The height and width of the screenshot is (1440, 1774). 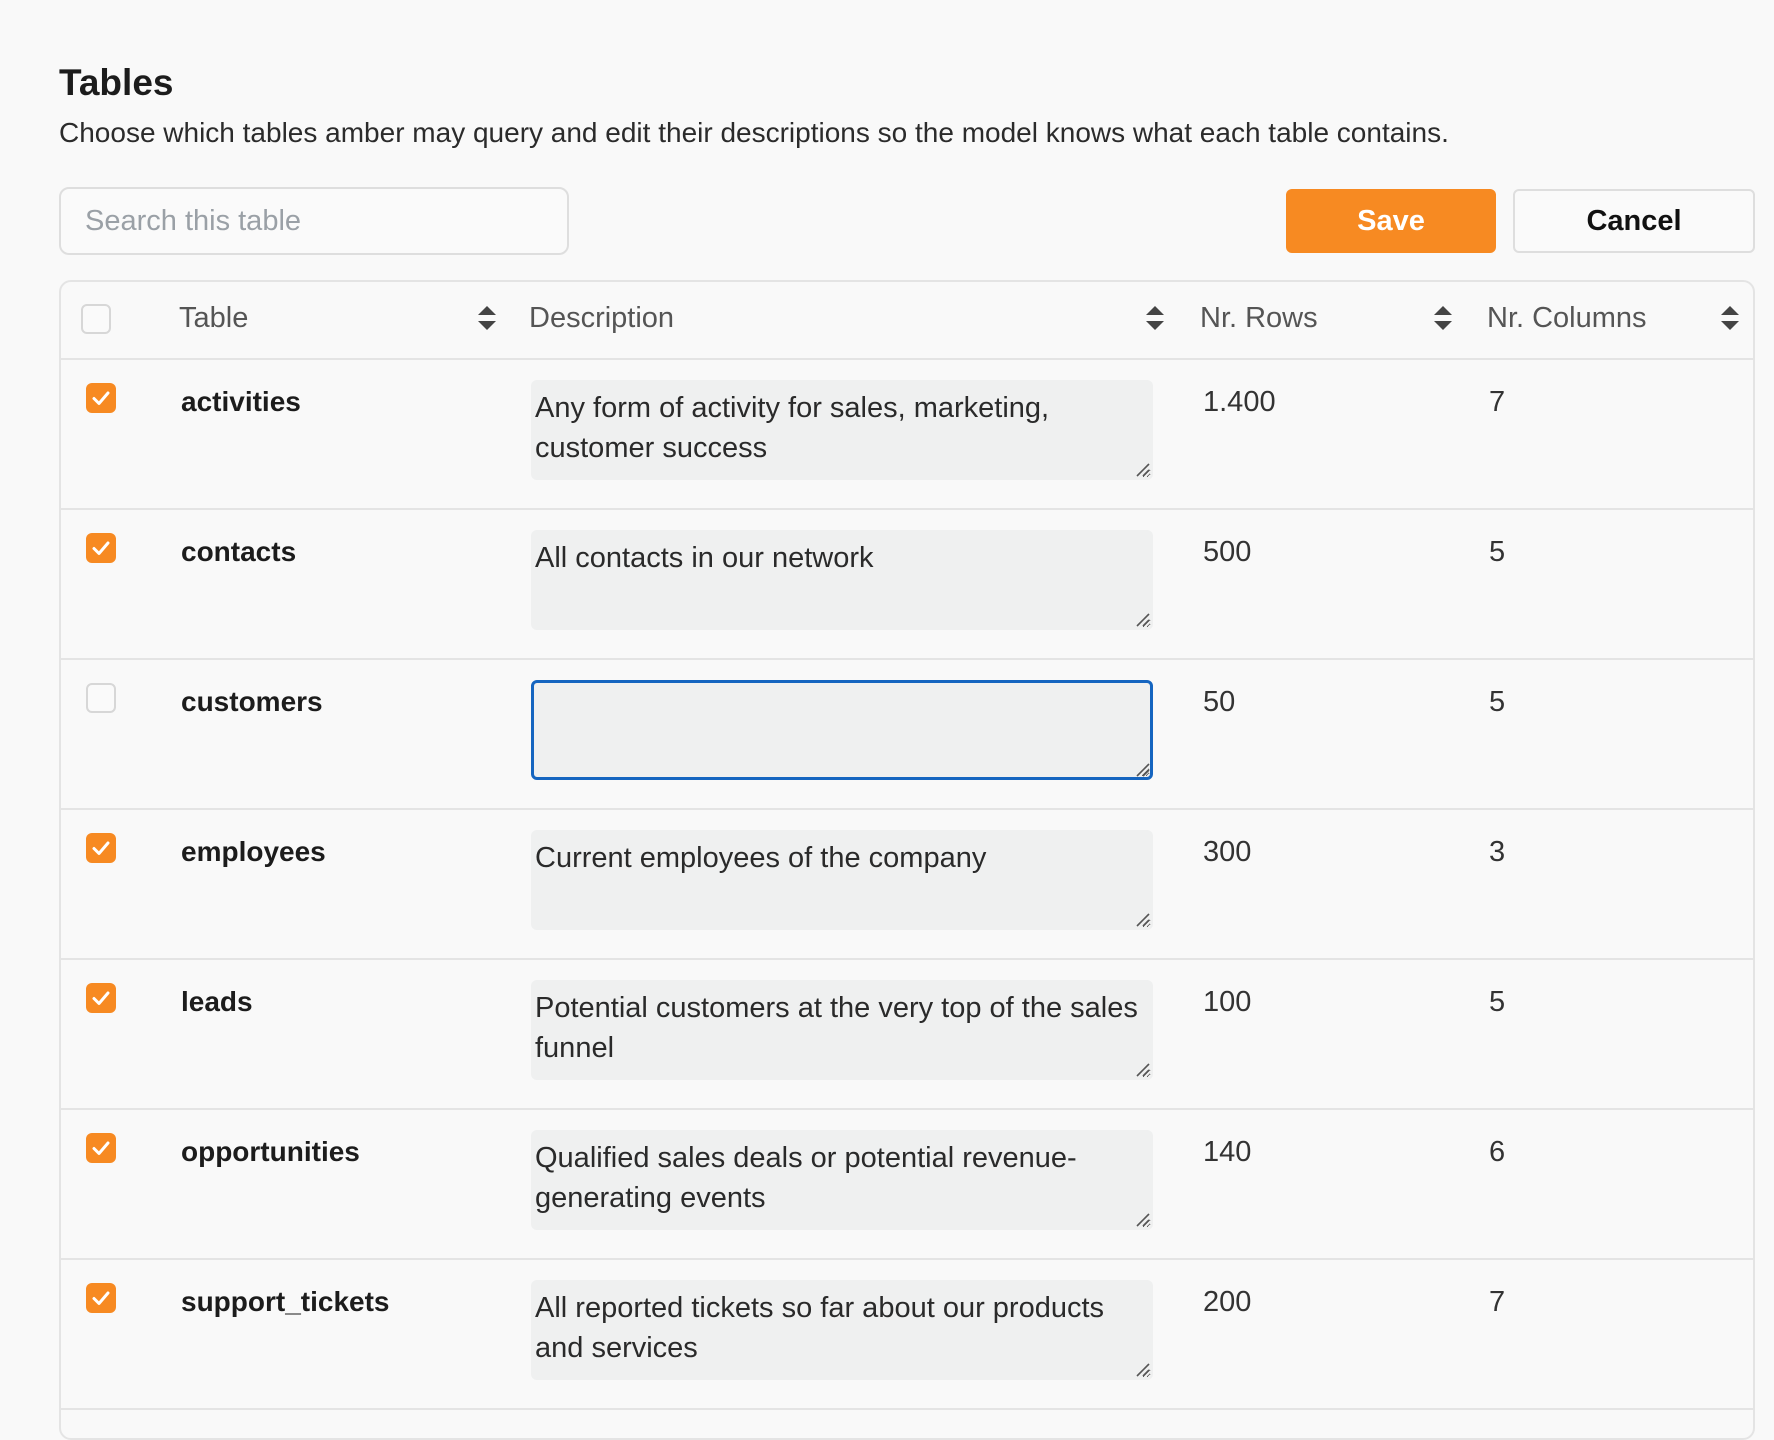 What do you see at coordinates (241, 401) in the screenshot?
I see `table-name: activities` at bounding box center [241, 401].